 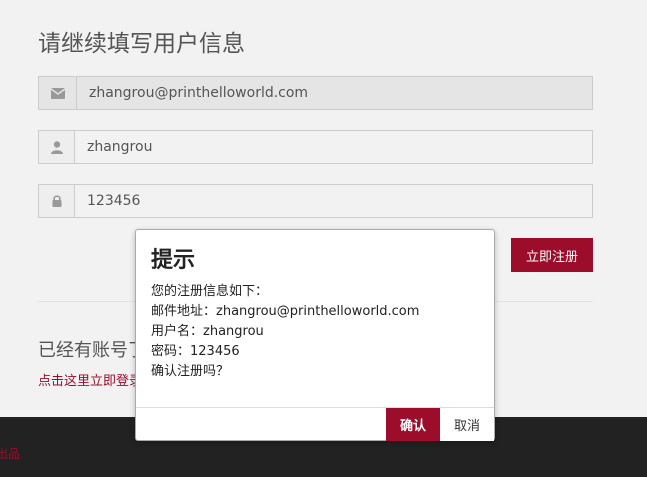 What do you see at coordinates (90, 379) in the screenshot?
I see `login-link: 点击这里立即登录` at bounding box center [90, 379].